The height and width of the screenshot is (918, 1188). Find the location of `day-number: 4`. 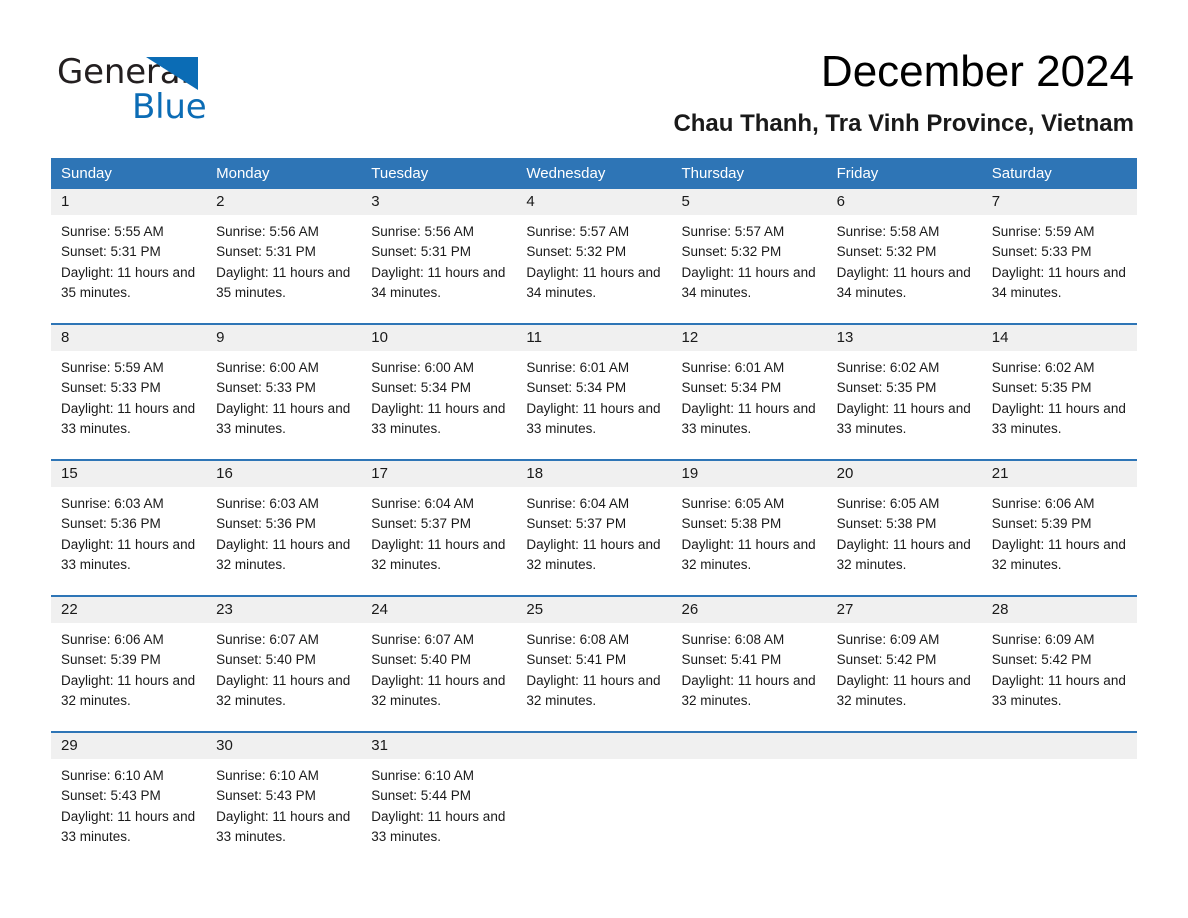

day-number: 4 is located at coordinates (593, 202).